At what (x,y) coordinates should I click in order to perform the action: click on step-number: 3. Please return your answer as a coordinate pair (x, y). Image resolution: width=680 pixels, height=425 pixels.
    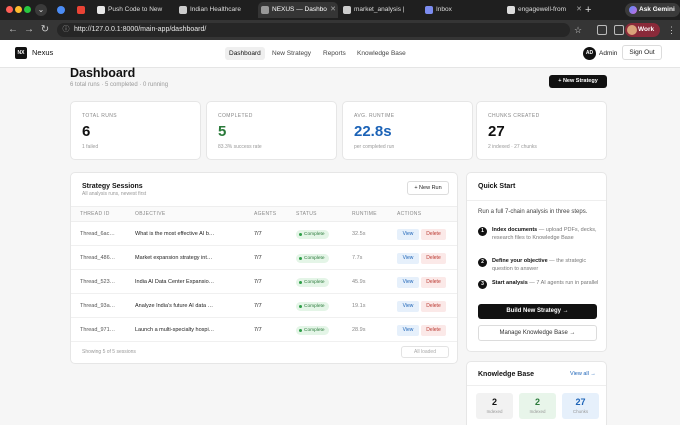
    Looking at the image, I should click on (482, 284).